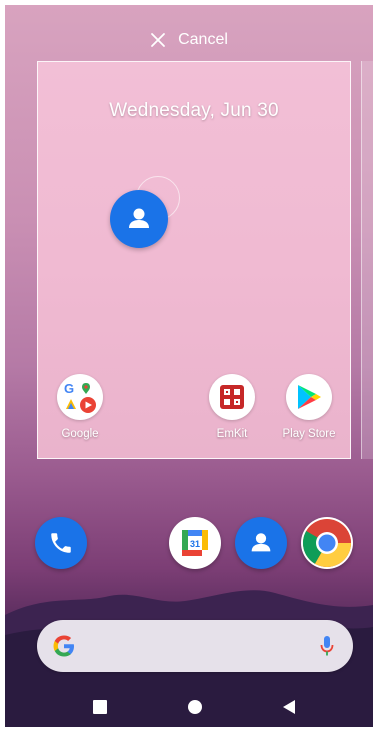 The height and width of the screenshot is (732, 378). I want to click on google-folder-icon: G, so click(80, 397).